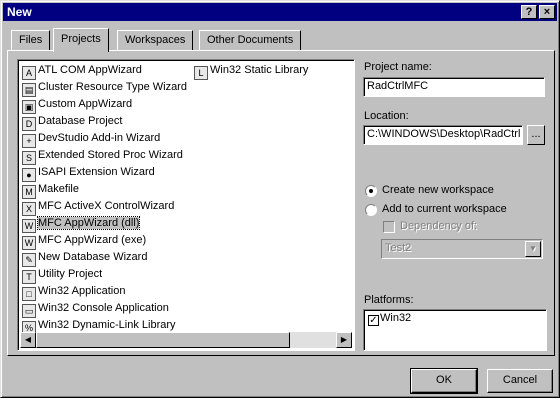 The height and width of the screenshot is (398, 560). I want to click on tab-other-documents: Other Documents, so click(250, 40).